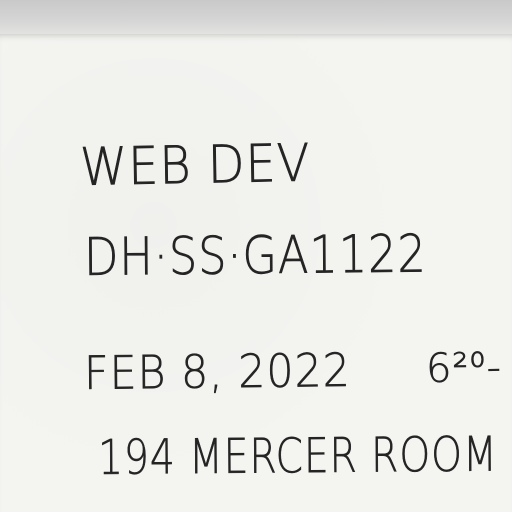 This screenshot has height=512, width=512. I want to click on course-title: WEB DEV, so click(195, 165).